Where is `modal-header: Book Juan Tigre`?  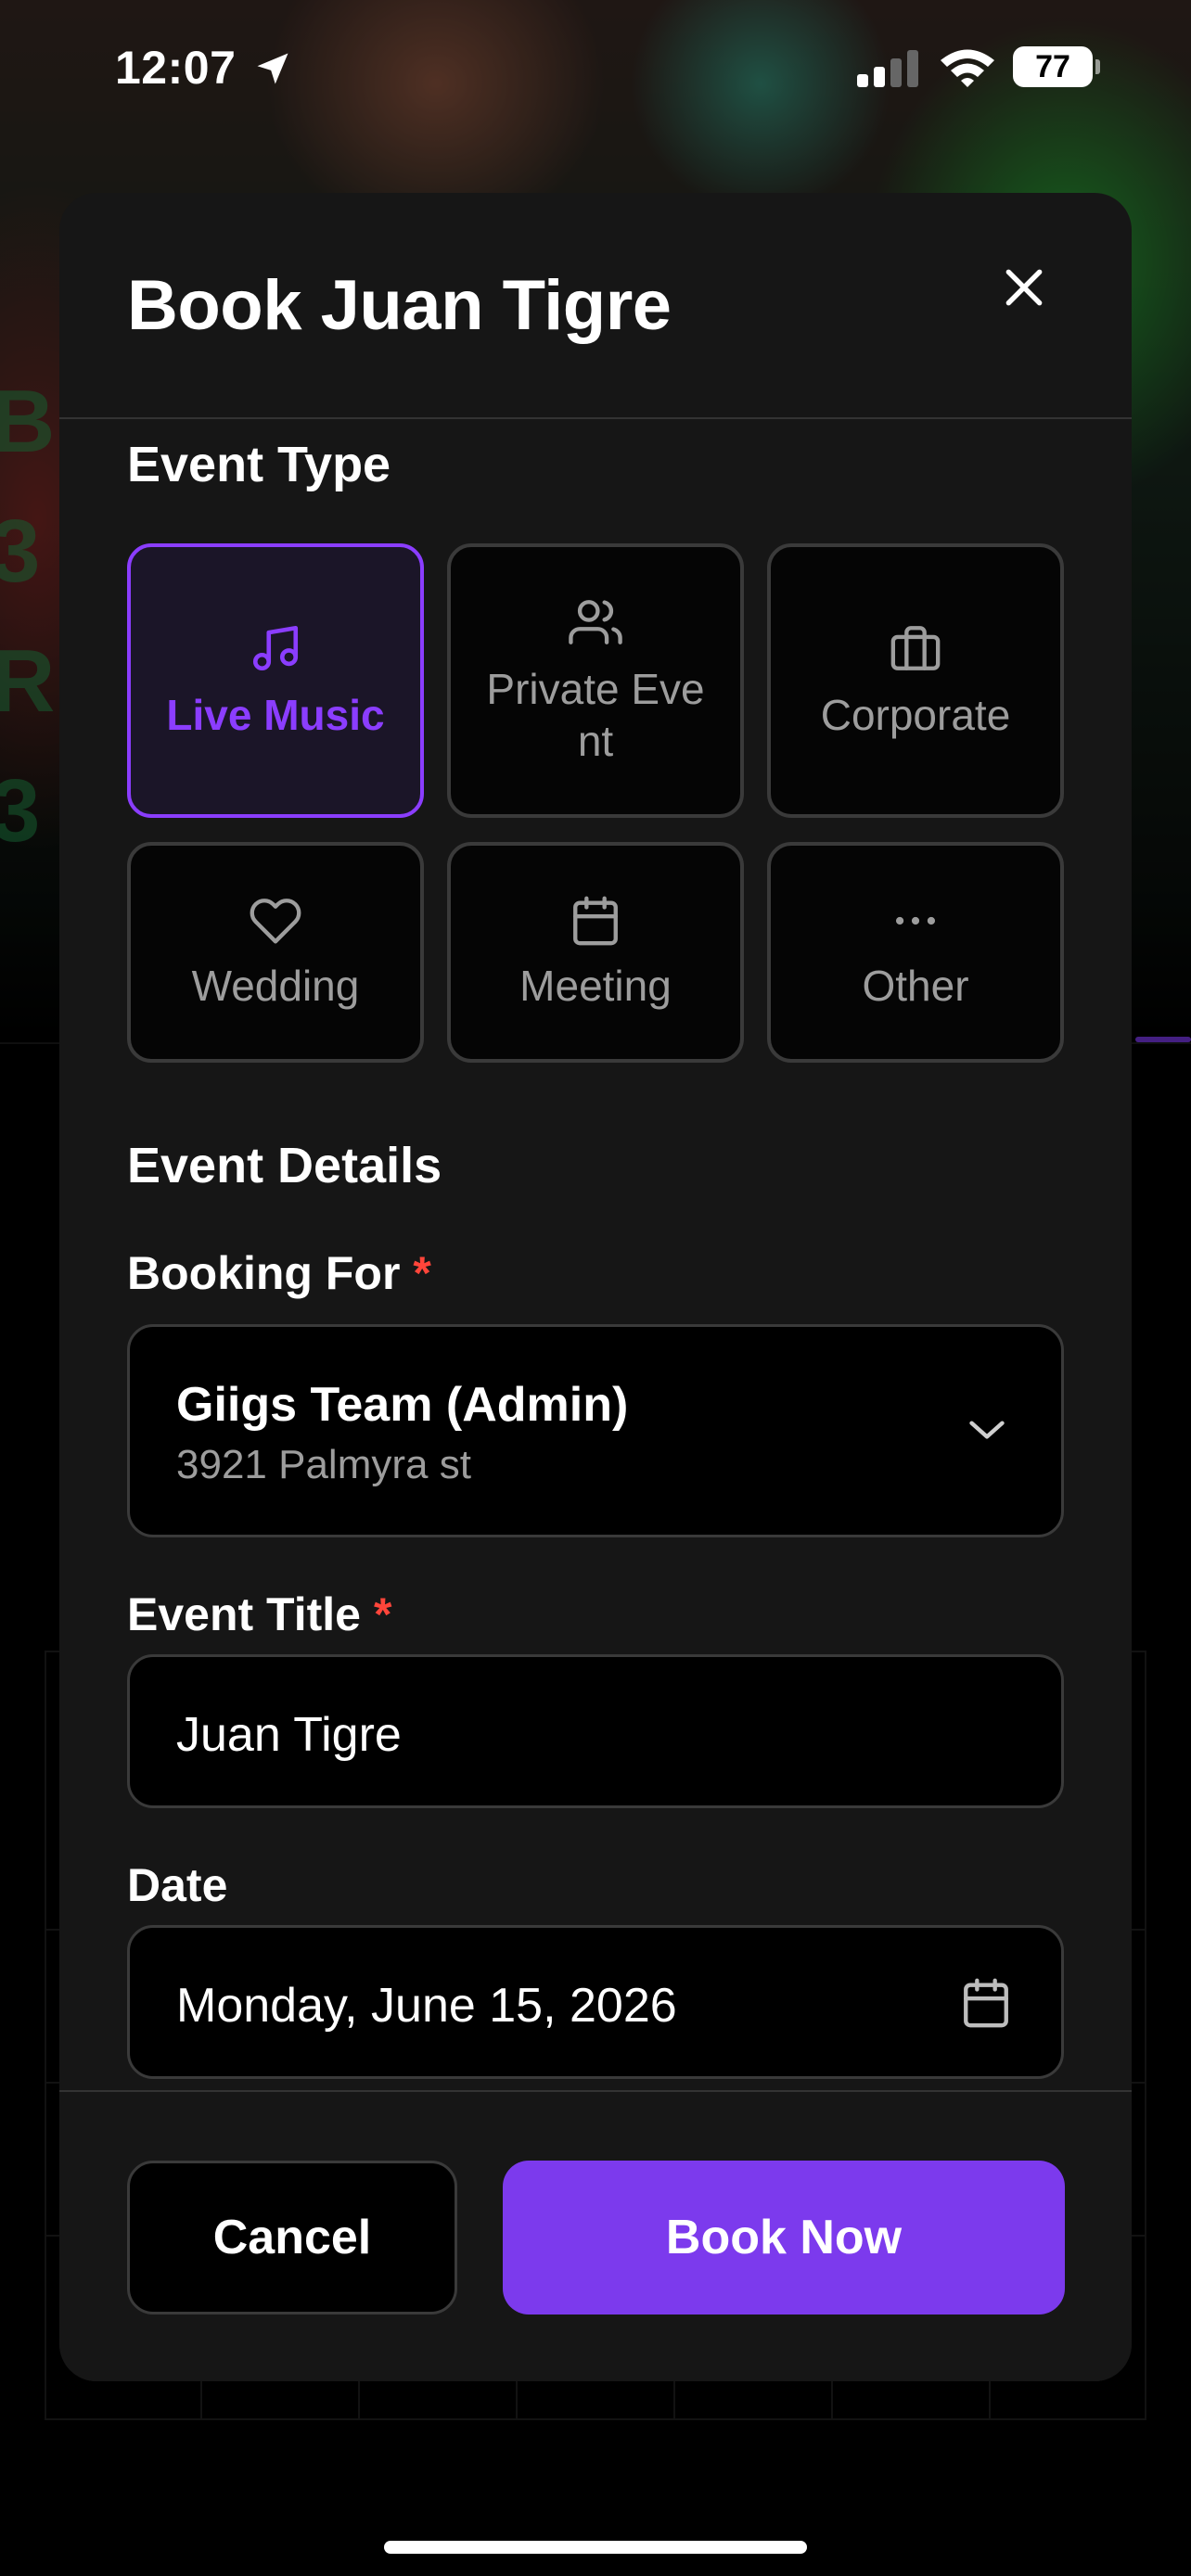
modal-header: Book Juan Tigre is located at coordinates (595, 306).